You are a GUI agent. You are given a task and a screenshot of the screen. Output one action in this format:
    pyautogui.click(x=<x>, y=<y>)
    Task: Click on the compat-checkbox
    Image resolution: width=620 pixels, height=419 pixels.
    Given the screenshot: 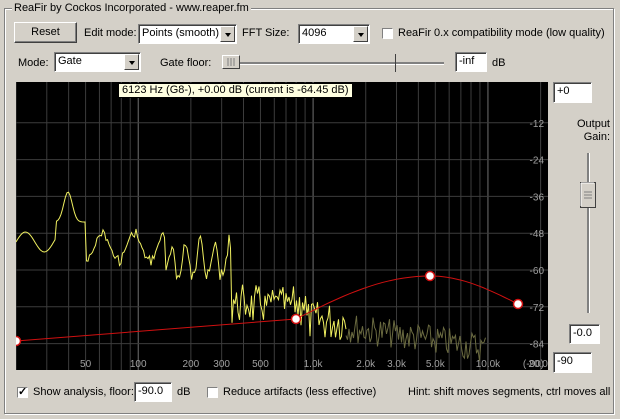 What is the action you would take?
    pyautogui.click(x=387, y=33)
    